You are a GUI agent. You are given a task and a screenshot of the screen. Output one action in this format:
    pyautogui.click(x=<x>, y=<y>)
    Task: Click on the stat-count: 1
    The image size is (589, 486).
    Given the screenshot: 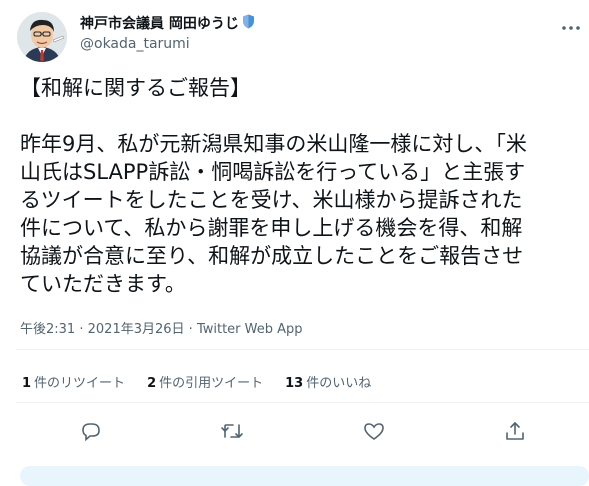 What is the action you would take?
    pyautogui.click(x=27, y=383)
    